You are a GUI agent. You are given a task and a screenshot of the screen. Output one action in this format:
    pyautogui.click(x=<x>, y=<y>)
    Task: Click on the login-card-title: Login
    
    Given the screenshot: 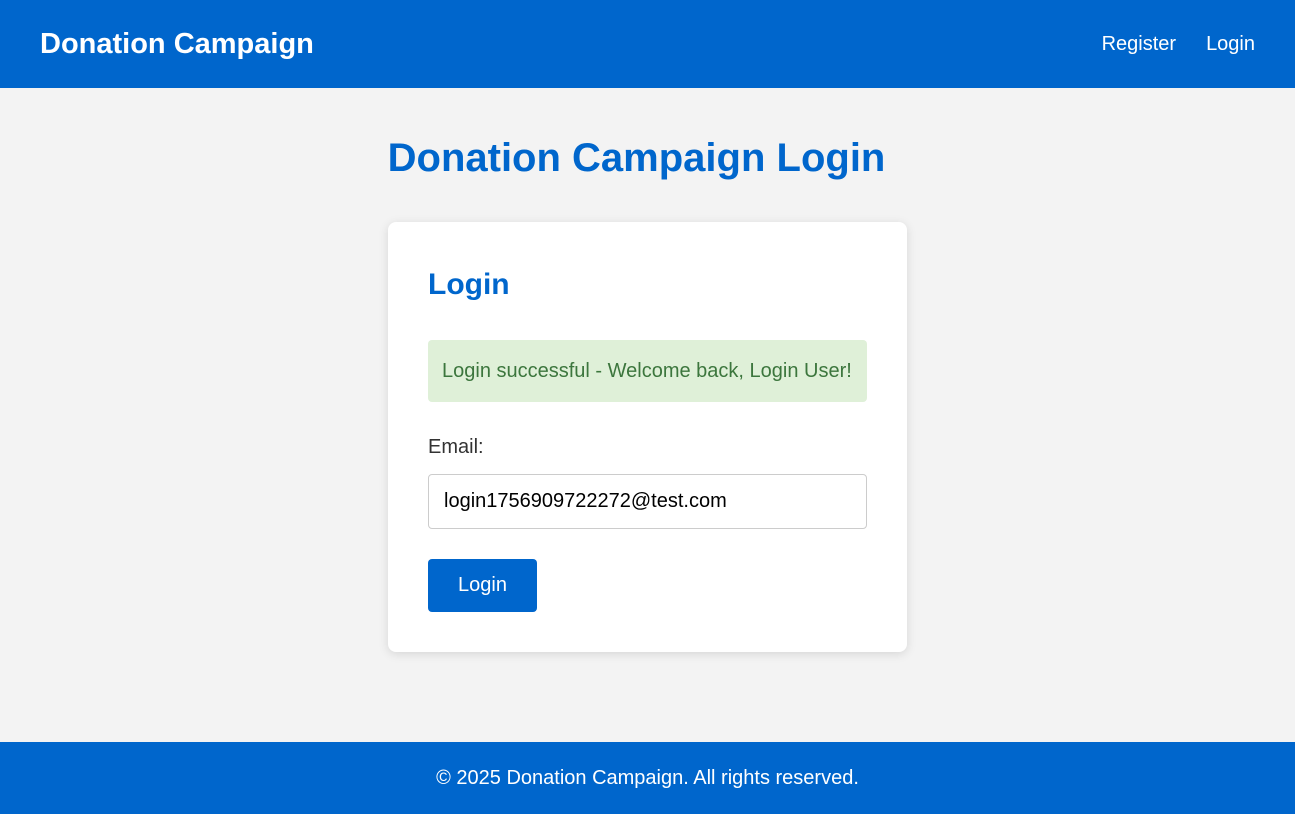 What is the action you would take?
    pyautogui.click(x=469, y=284)
    